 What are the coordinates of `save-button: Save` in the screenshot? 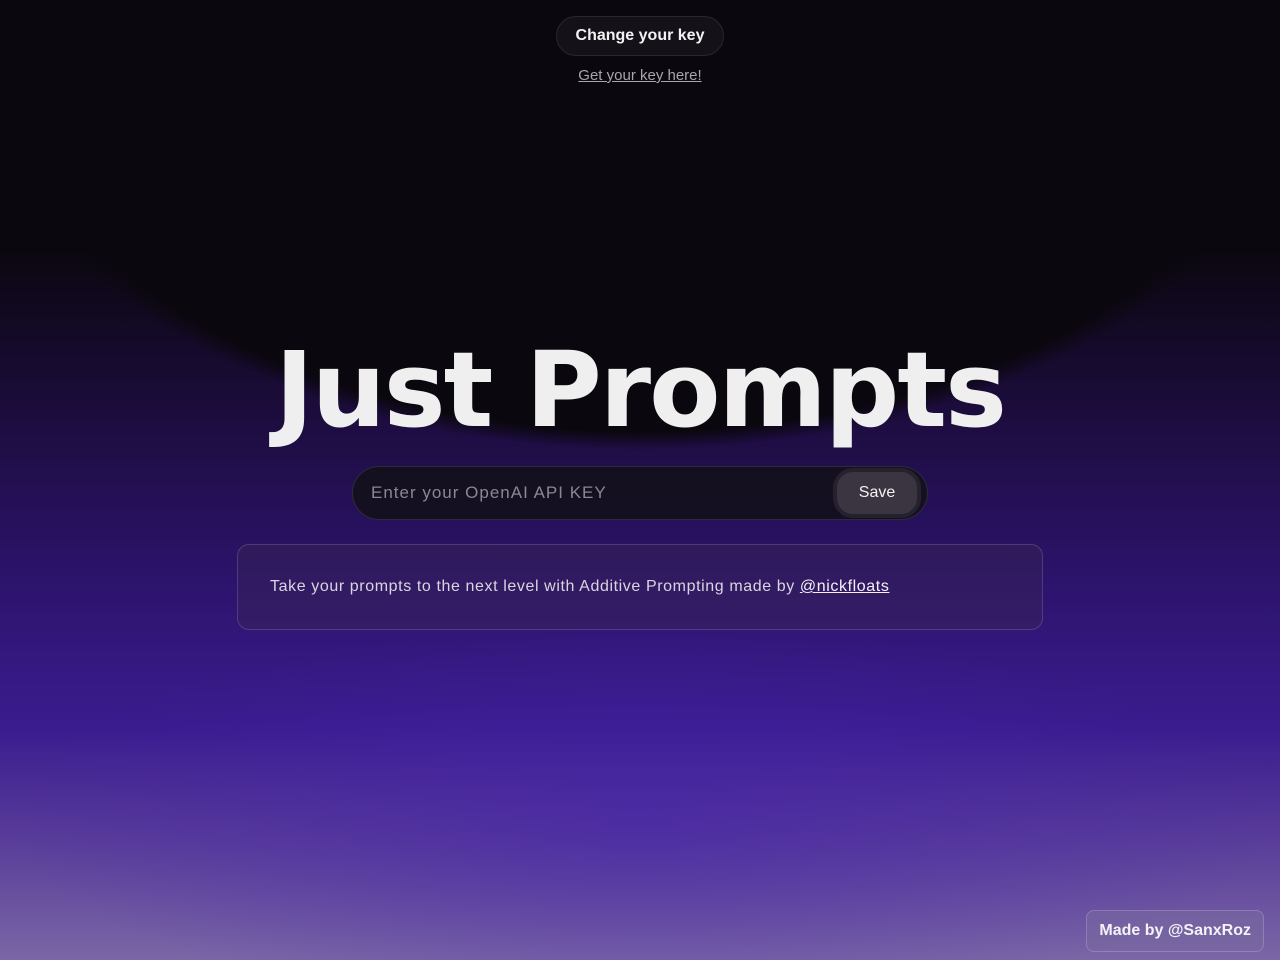 It's located at (877, 493).